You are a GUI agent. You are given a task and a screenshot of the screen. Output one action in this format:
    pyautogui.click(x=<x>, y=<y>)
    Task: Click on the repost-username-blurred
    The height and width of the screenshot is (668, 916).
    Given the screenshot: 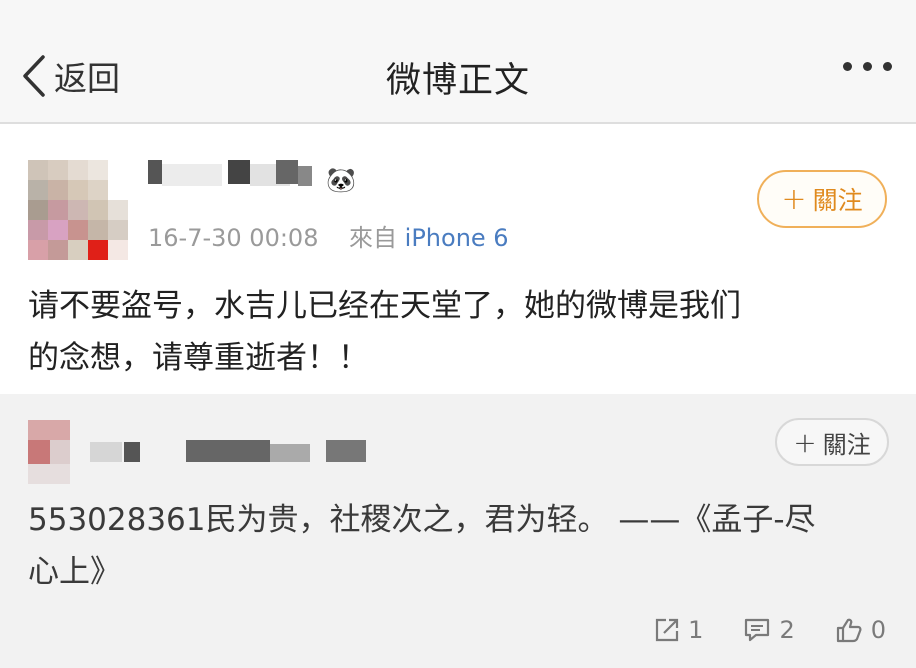 What is the action you would take?
    pyautogui.click(x=235, y=451)
    